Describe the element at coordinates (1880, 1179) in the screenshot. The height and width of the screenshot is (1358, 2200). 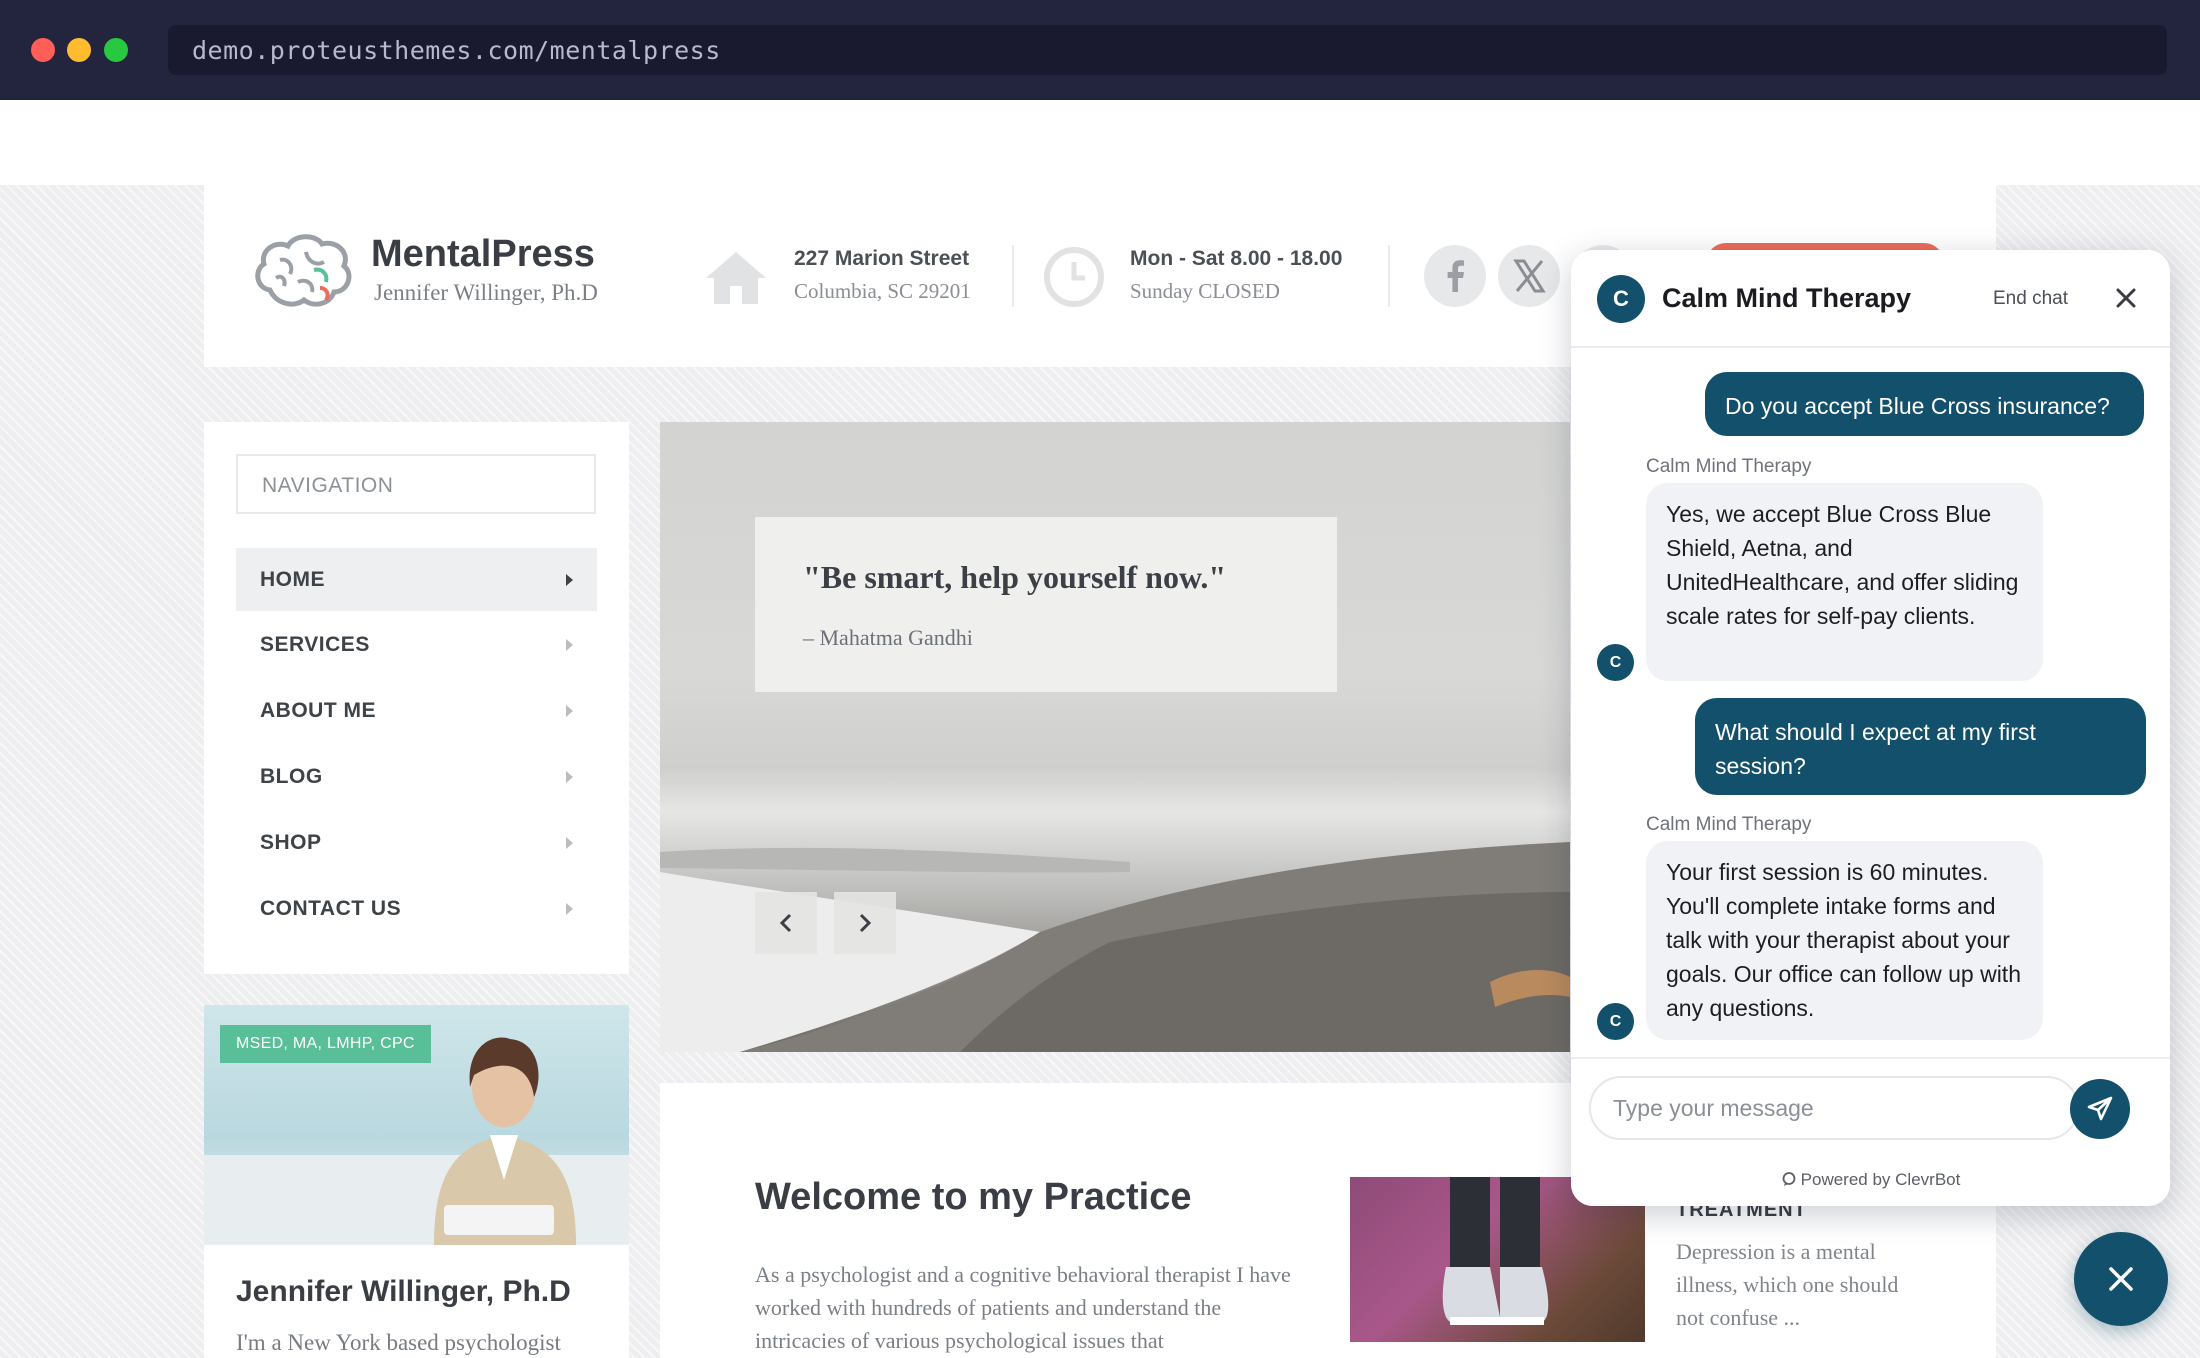
I see `powered-by-text: Powered by ClevrBot` at that location.